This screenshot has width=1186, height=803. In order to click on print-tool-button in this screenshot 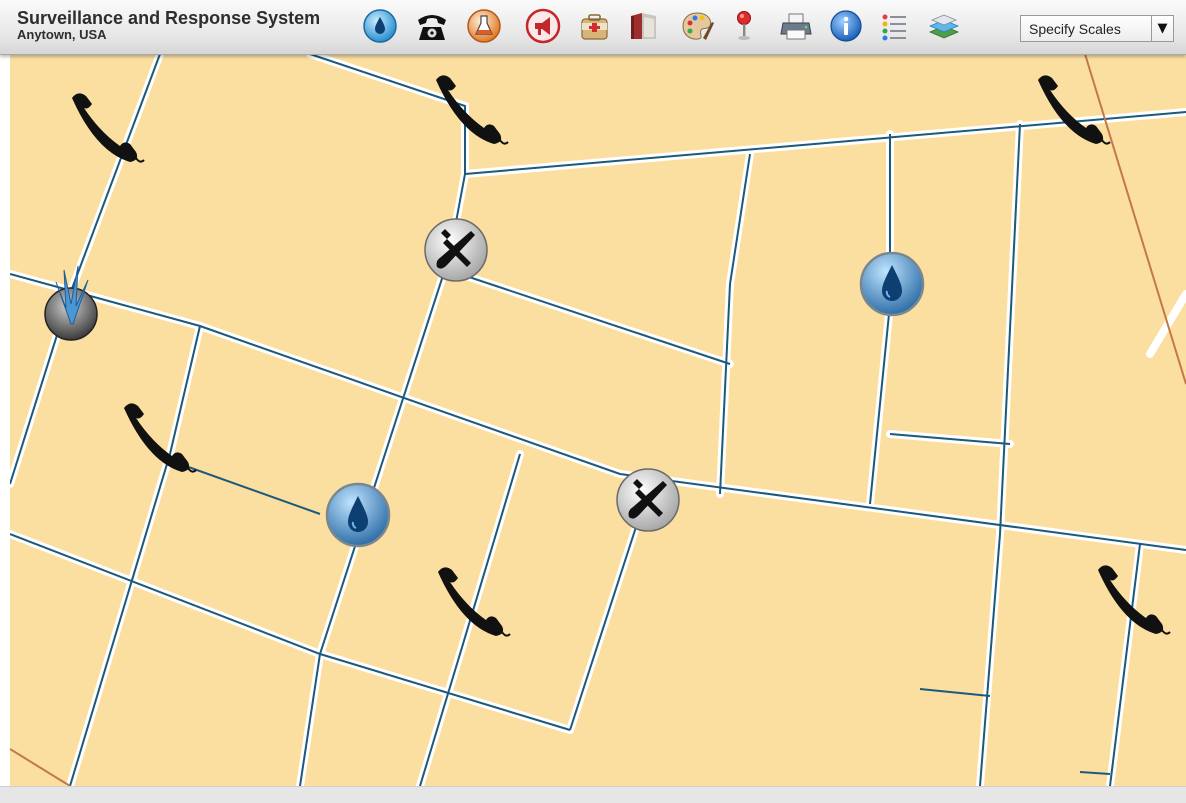, I will do `click(796, 26)`.